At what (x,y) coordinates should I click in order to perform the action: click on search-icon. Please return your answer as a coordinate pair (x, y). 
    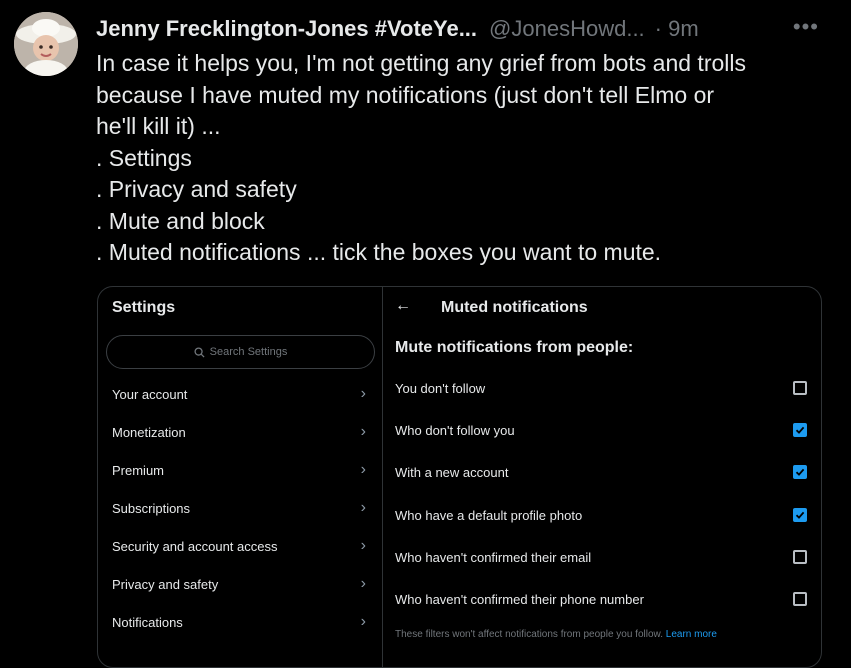
    Looking at the image, I should click on (199, 352).